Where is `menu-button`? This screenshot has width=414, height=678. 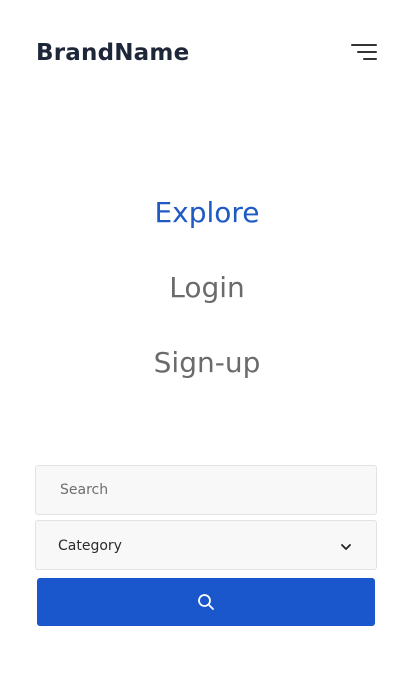 menu-button is located at coordinates (365, 52).